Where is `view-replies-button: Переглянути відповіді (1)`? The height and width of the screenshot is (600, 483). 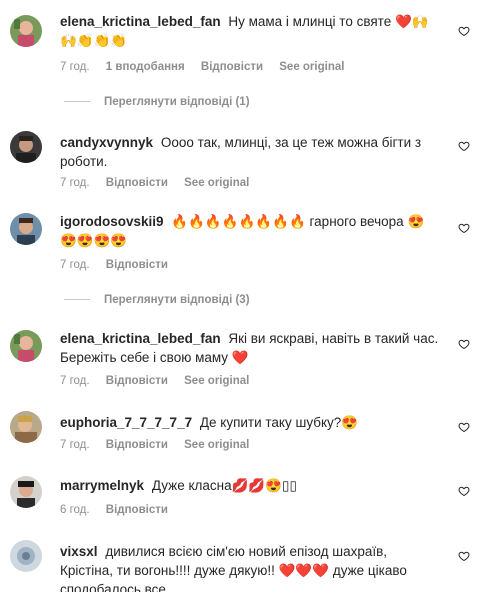 view-replies-button: Переглянути відповіді (1) is located at coordinates (157, 102).